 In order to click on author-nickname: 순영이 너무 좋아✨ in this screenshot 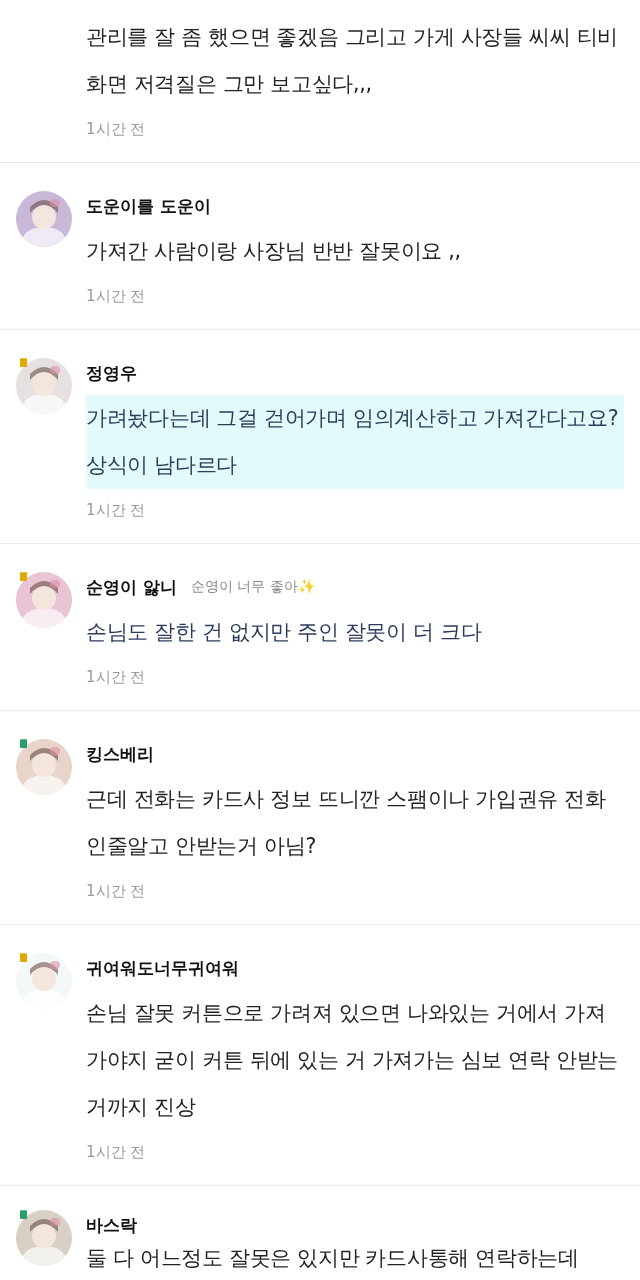, I will do `click(252, 587)`.